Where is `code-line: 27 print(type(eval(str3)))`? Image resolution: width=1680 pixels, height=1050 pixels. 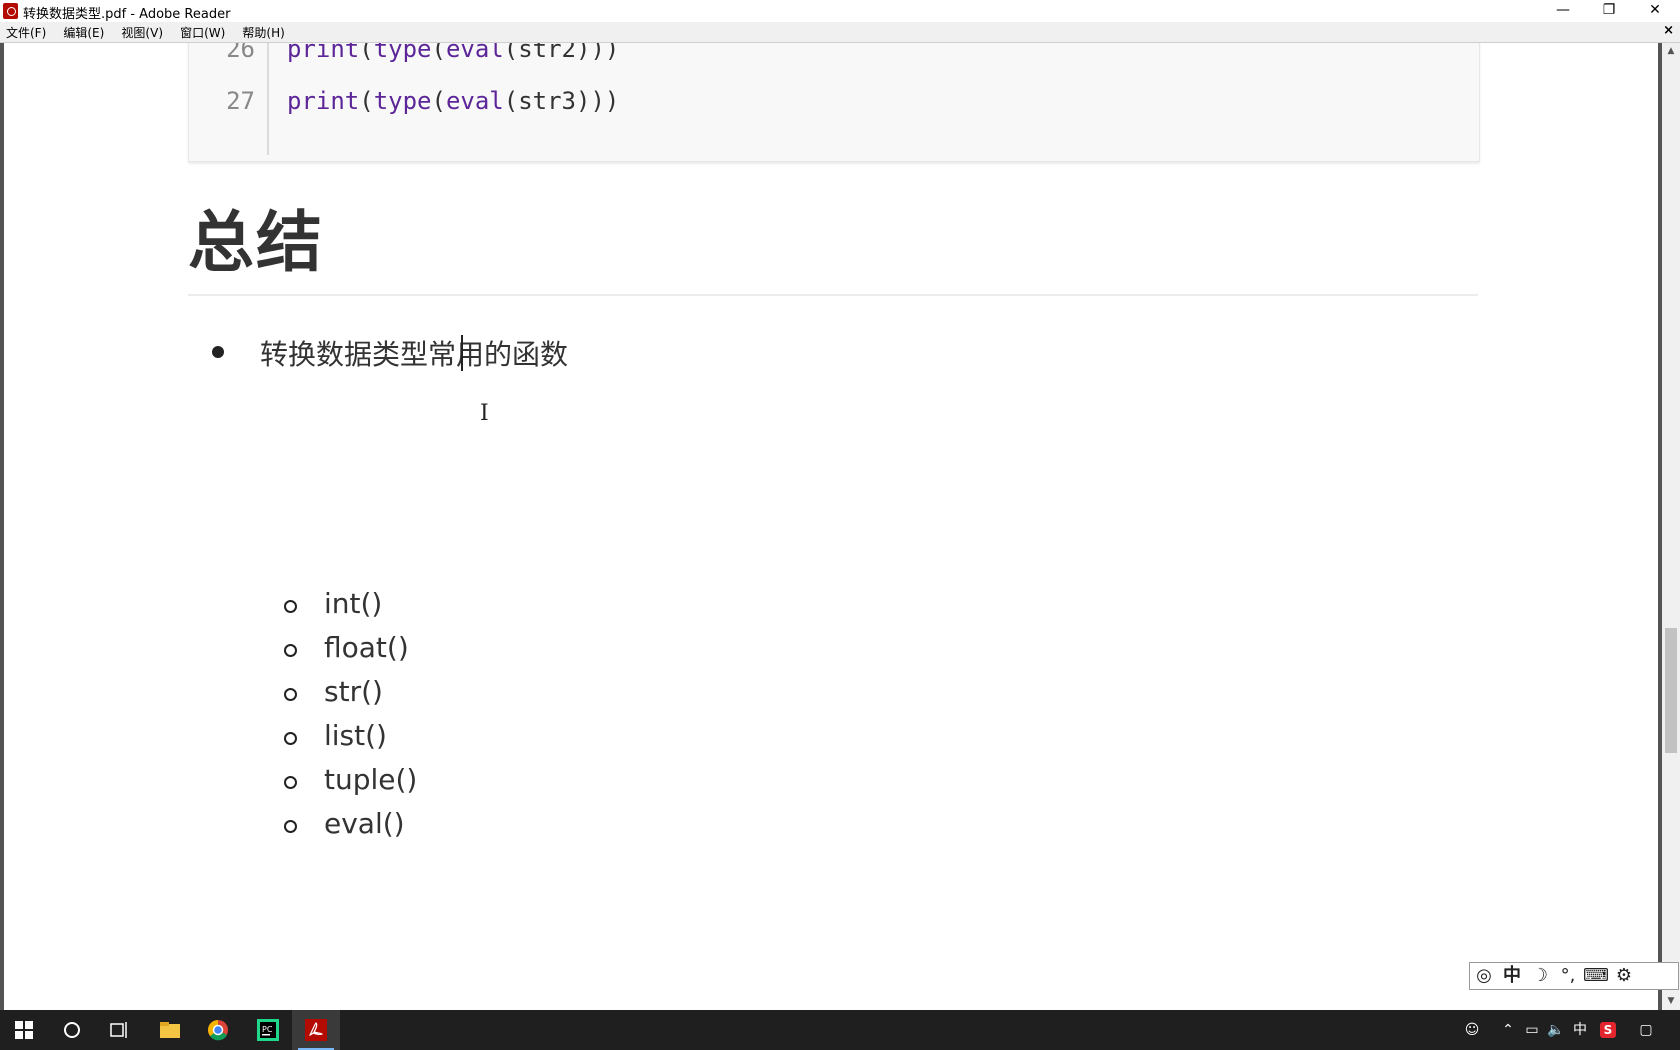 code-line: 27 print(type(eval(str3))) is located at coordinates (834, 101).